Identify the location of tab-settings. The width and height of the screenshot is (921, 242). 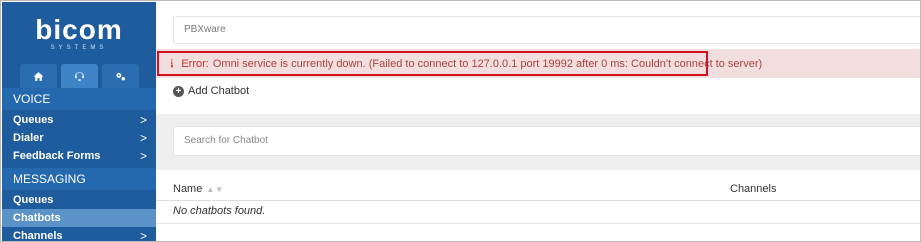
(120, 76).